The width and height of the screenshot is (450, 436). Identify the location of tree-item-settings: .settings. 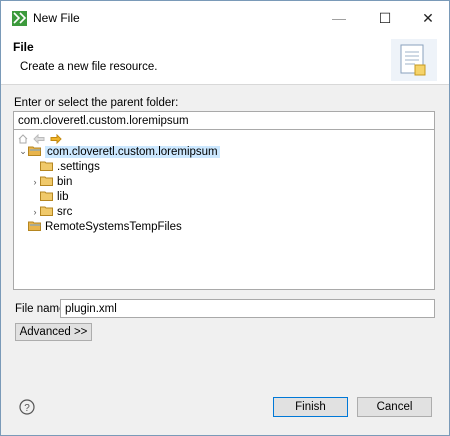
(70, 166).